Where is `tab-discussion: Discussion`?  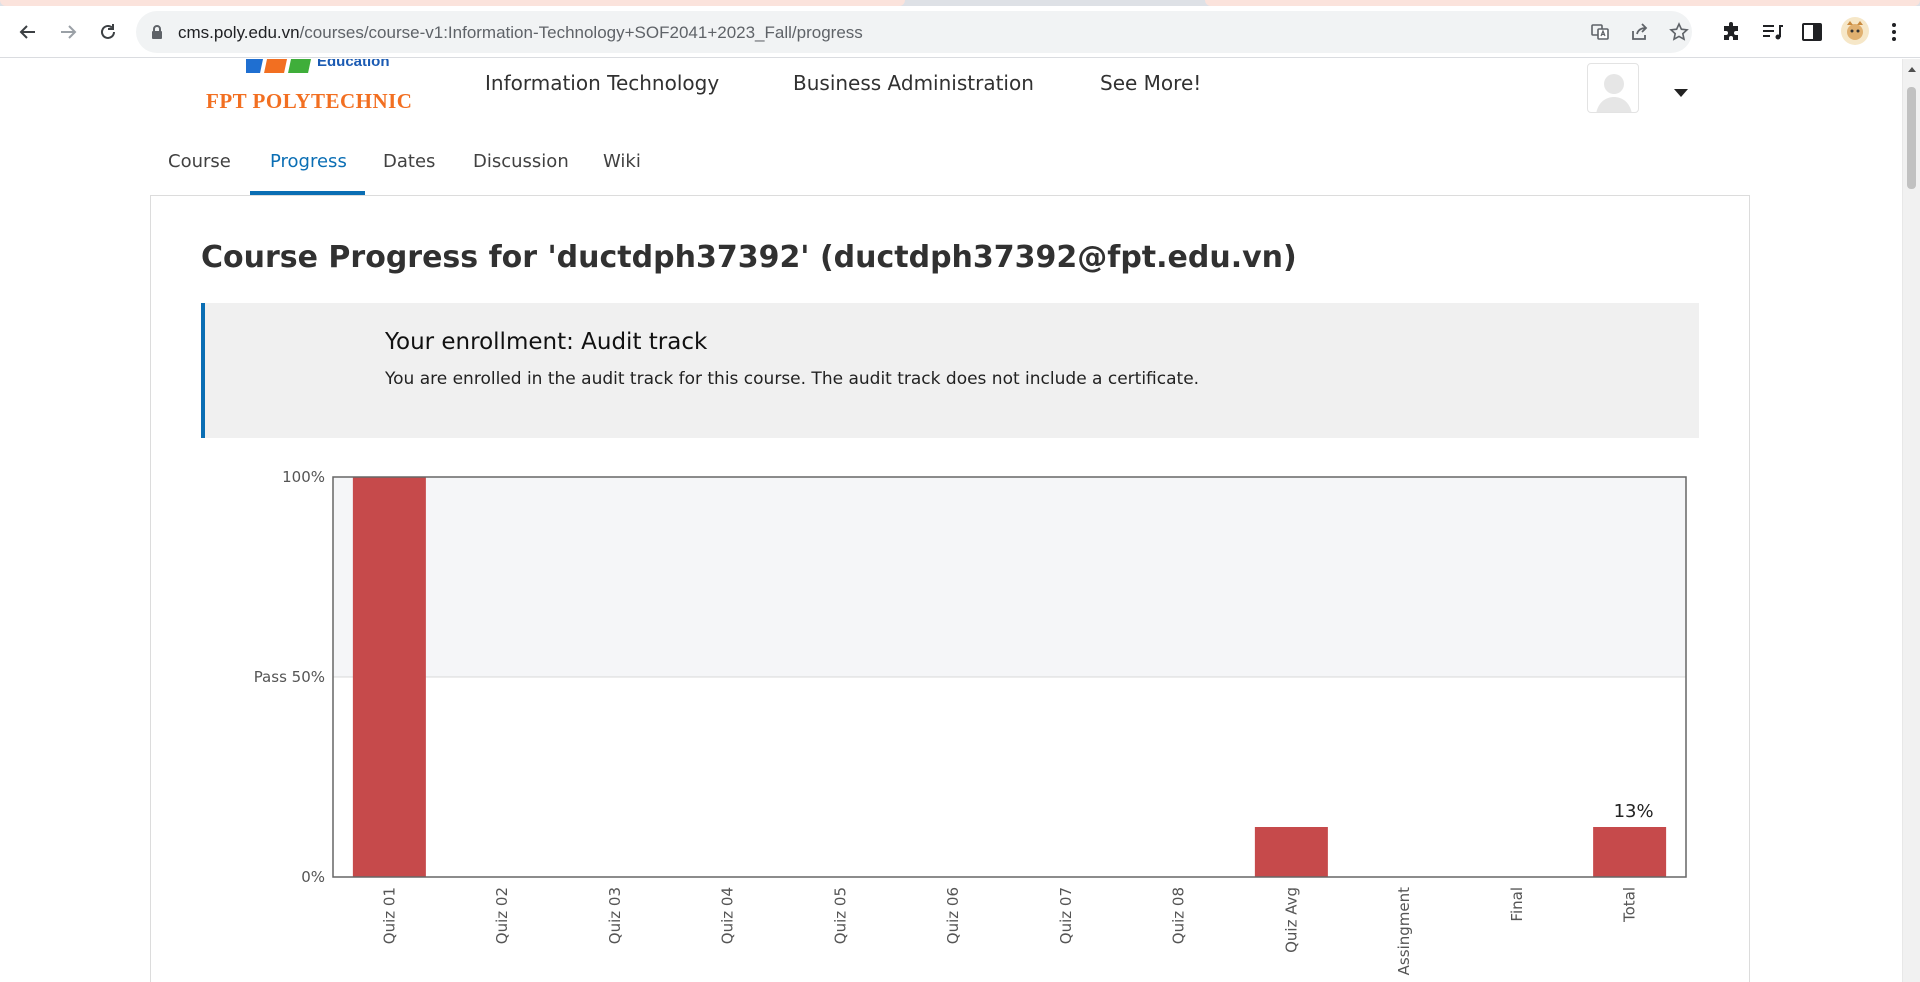
tab-discussion: Discussion is located at coordinates (521, 168).